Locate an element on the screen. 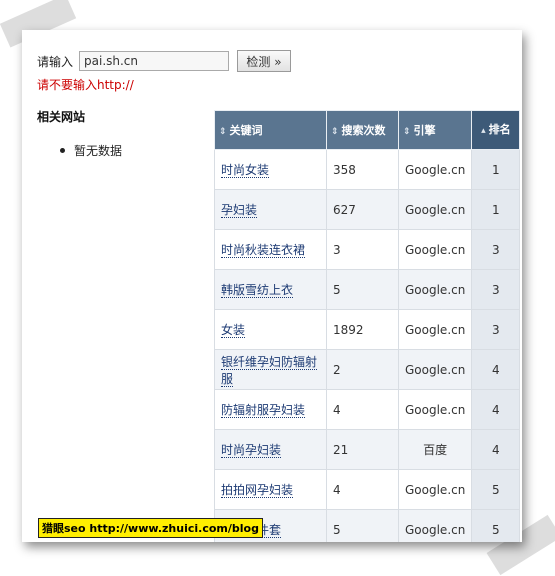  column-header-keyword: ⇕ 关键词 is located at coordinates (270, 130).